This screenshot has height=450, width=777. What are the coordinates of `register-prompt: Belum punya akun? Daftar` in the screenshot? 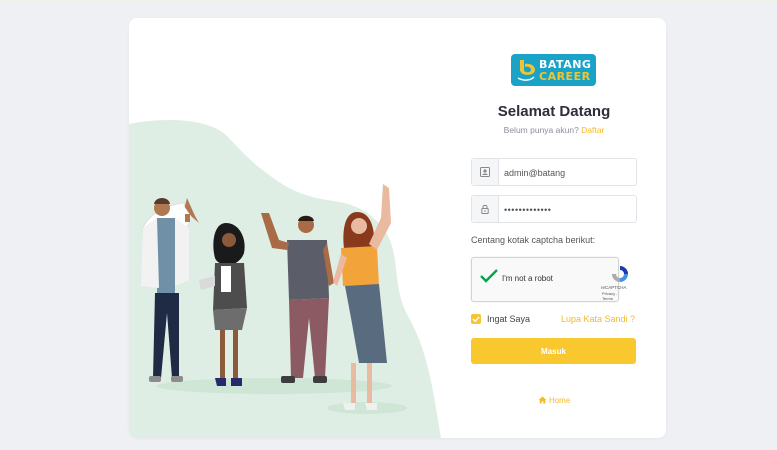 It's located at (554, 130).